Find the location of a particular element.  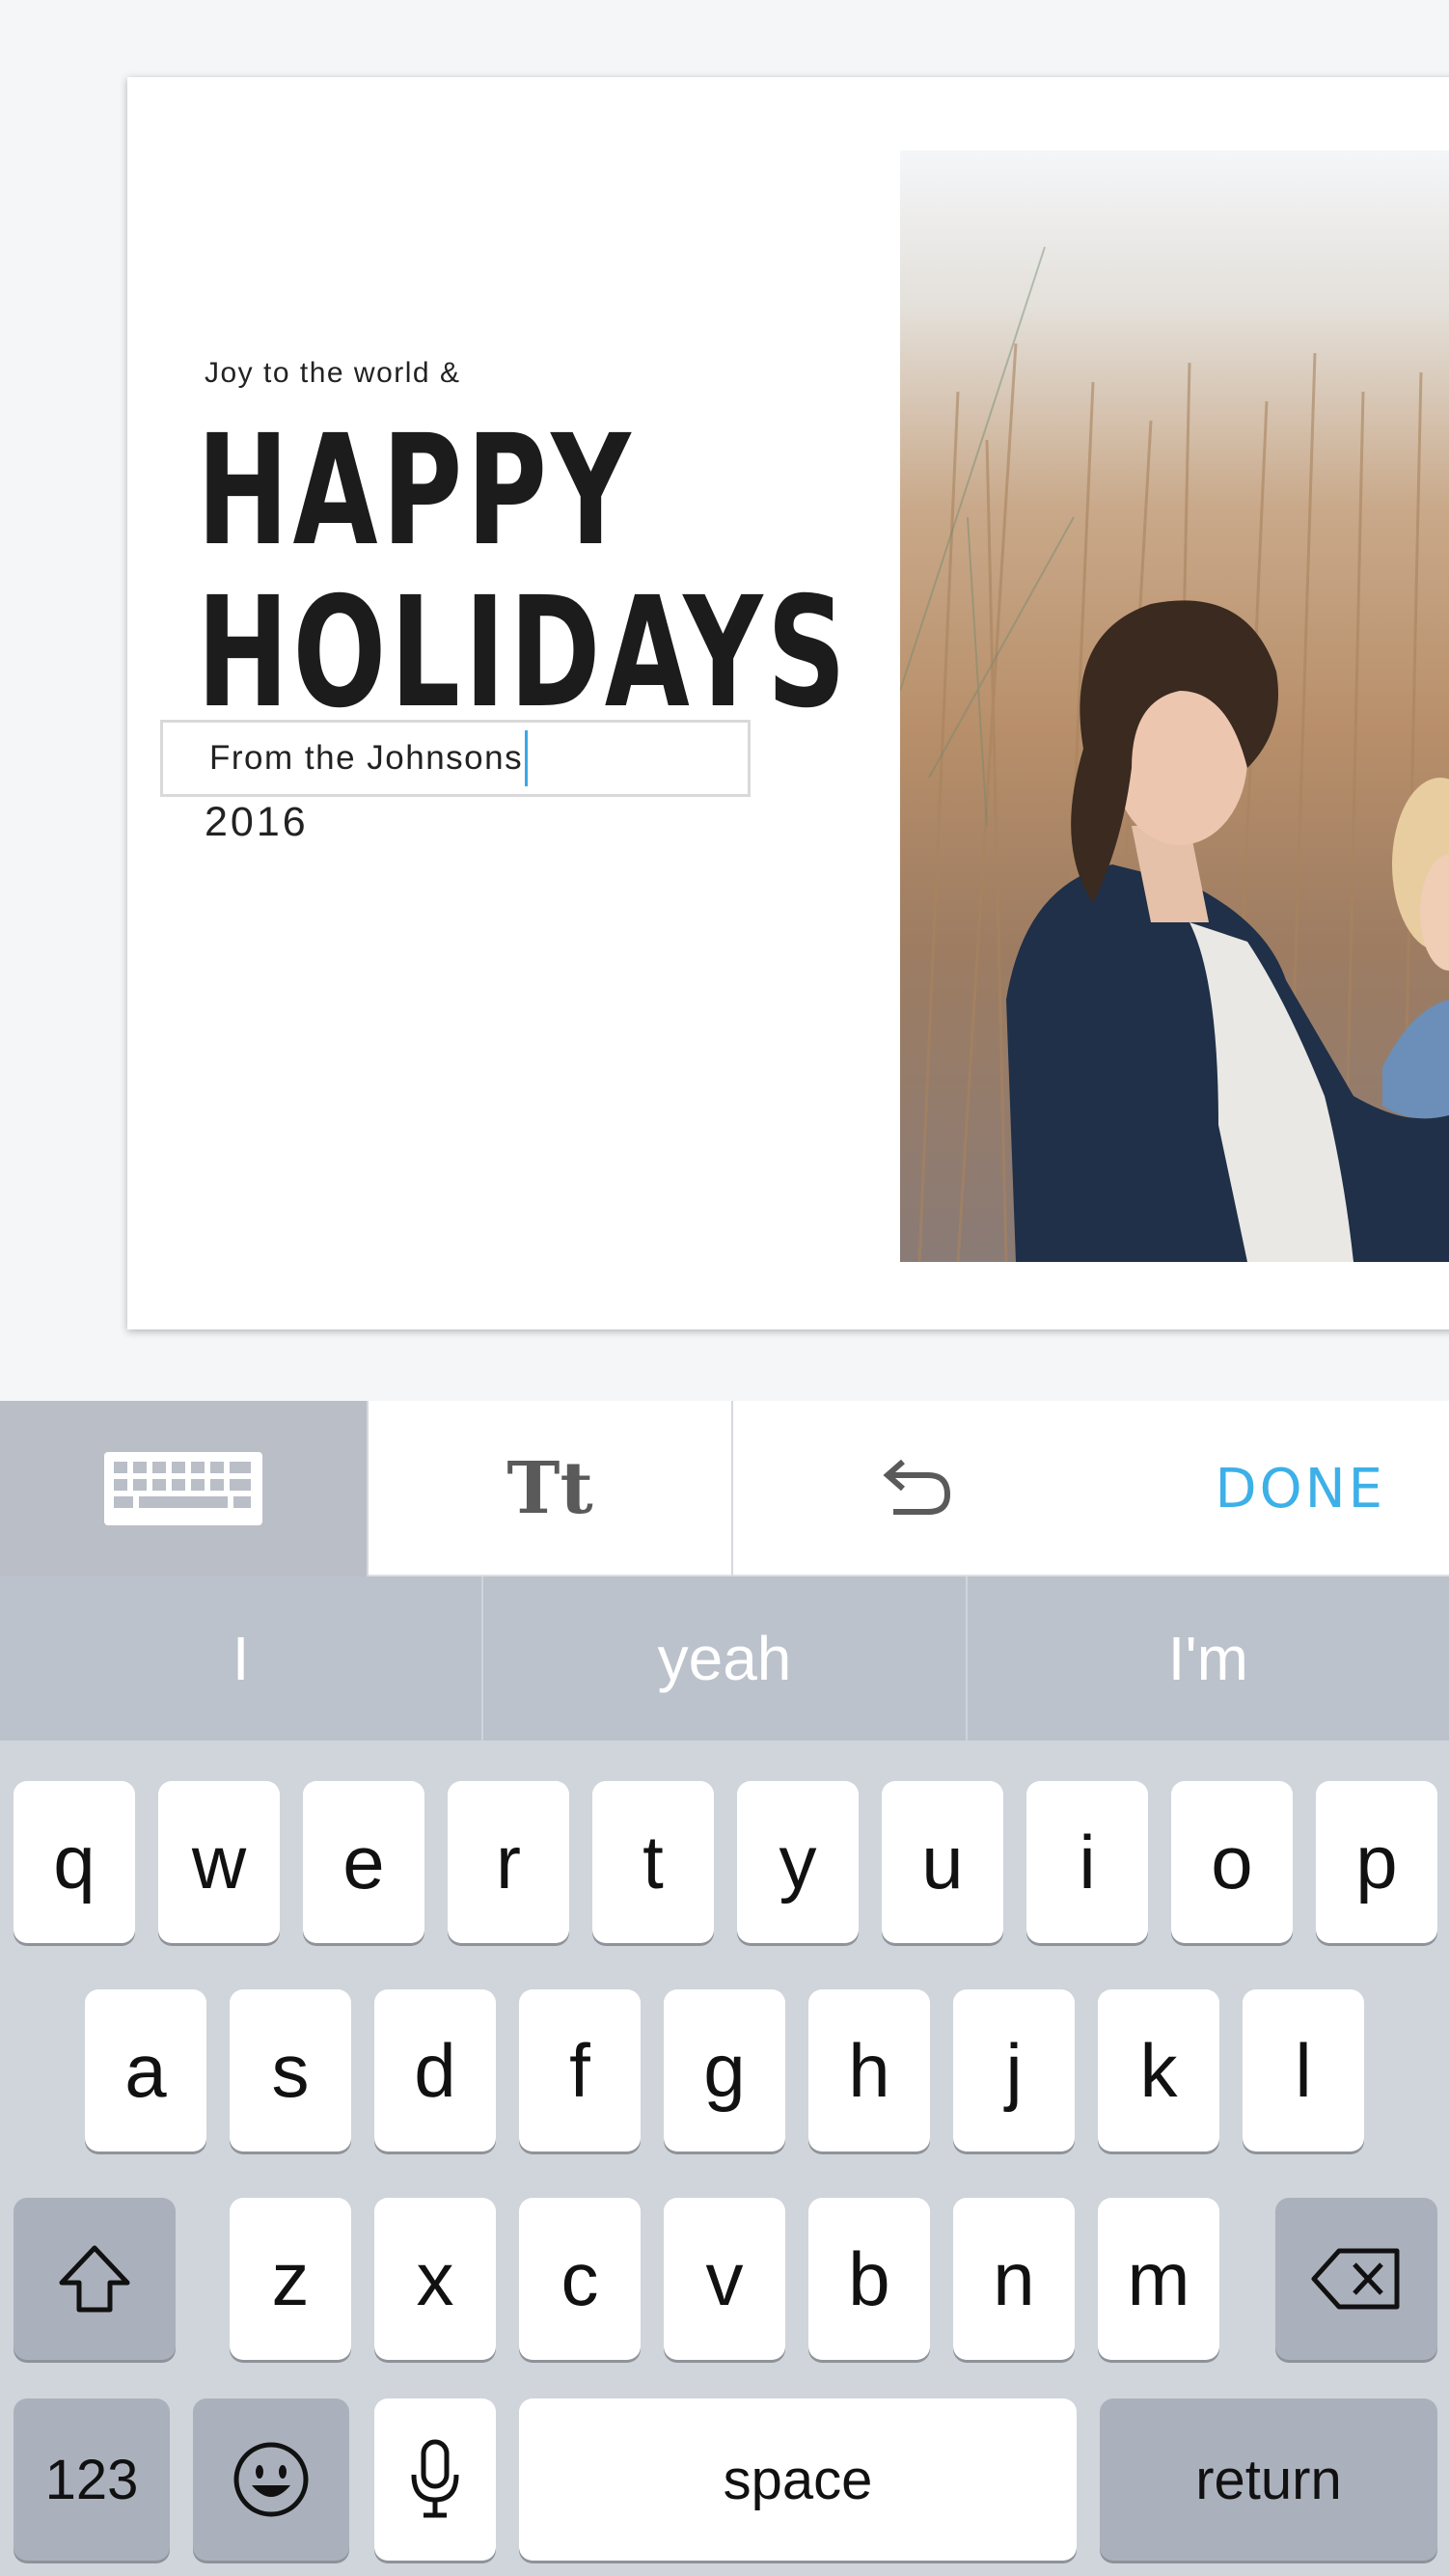

edit-toolbar: Tt DONE is located at coordinates (724, 1489).